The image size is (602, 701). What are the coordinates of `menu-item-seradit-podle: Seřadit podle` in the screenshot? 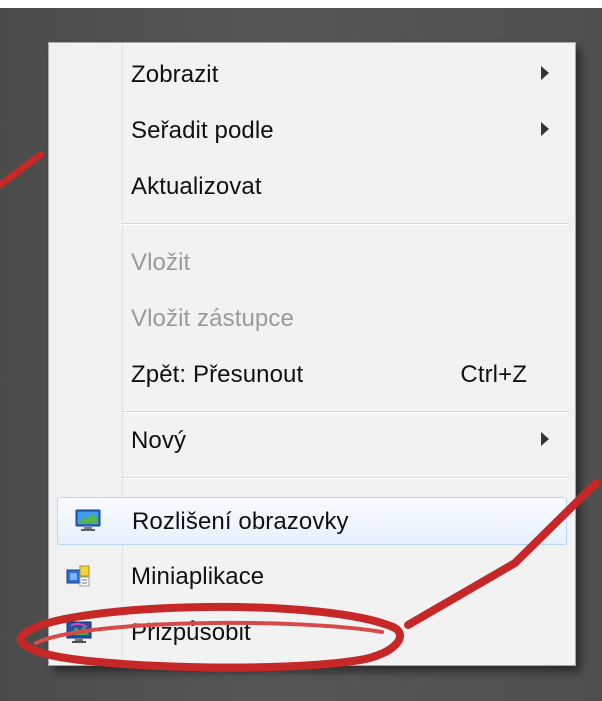 It's located at (312, 131).